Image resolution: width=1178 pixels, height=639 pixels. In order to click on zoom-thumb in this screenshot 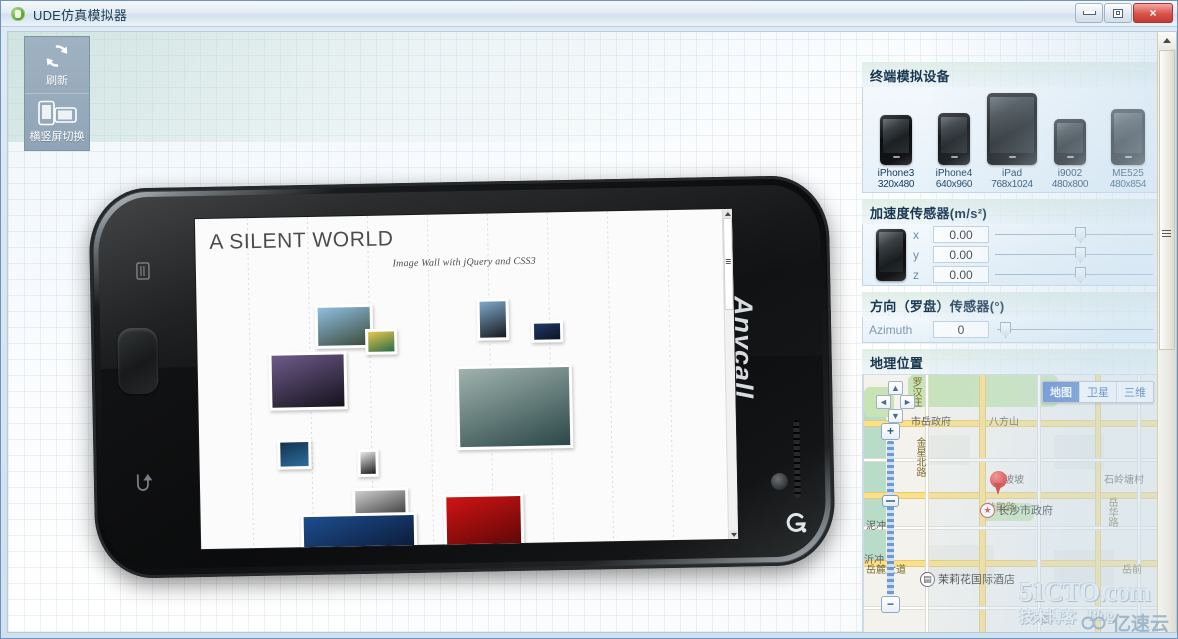, I will do `click(890, 501)`.